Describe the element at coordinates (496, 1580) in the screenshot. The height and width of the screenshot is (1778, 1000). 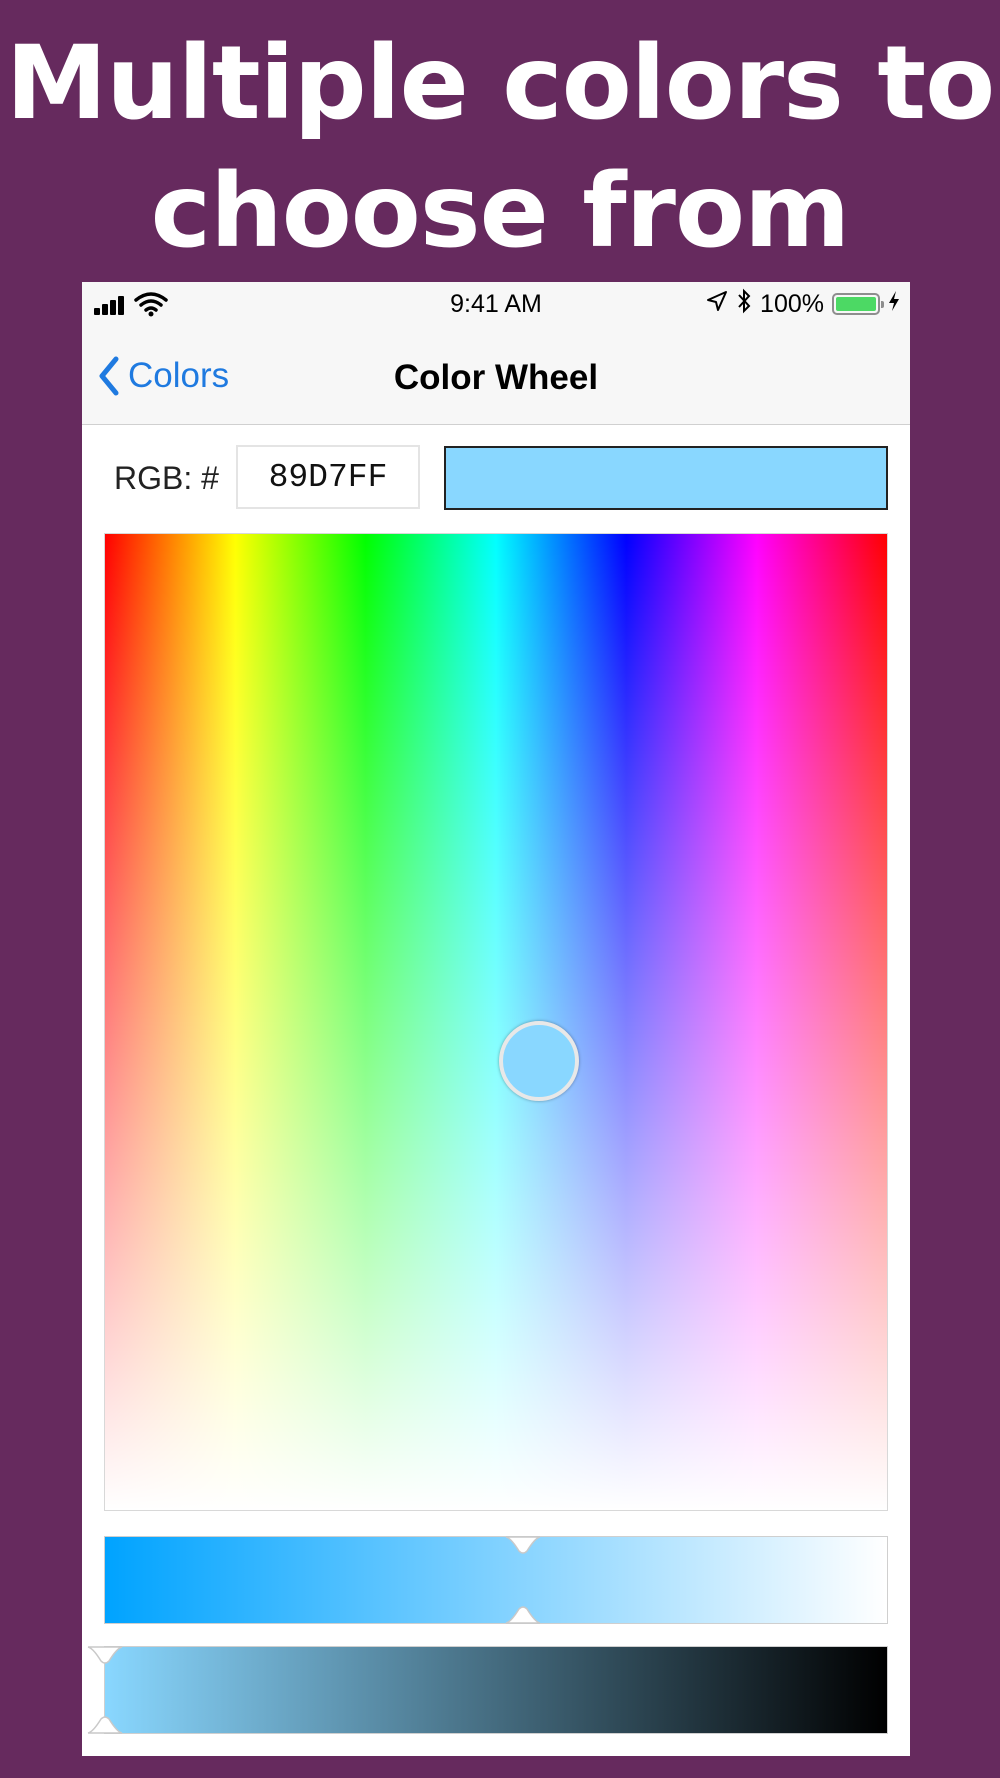
I see `saturation-slider` at that location.